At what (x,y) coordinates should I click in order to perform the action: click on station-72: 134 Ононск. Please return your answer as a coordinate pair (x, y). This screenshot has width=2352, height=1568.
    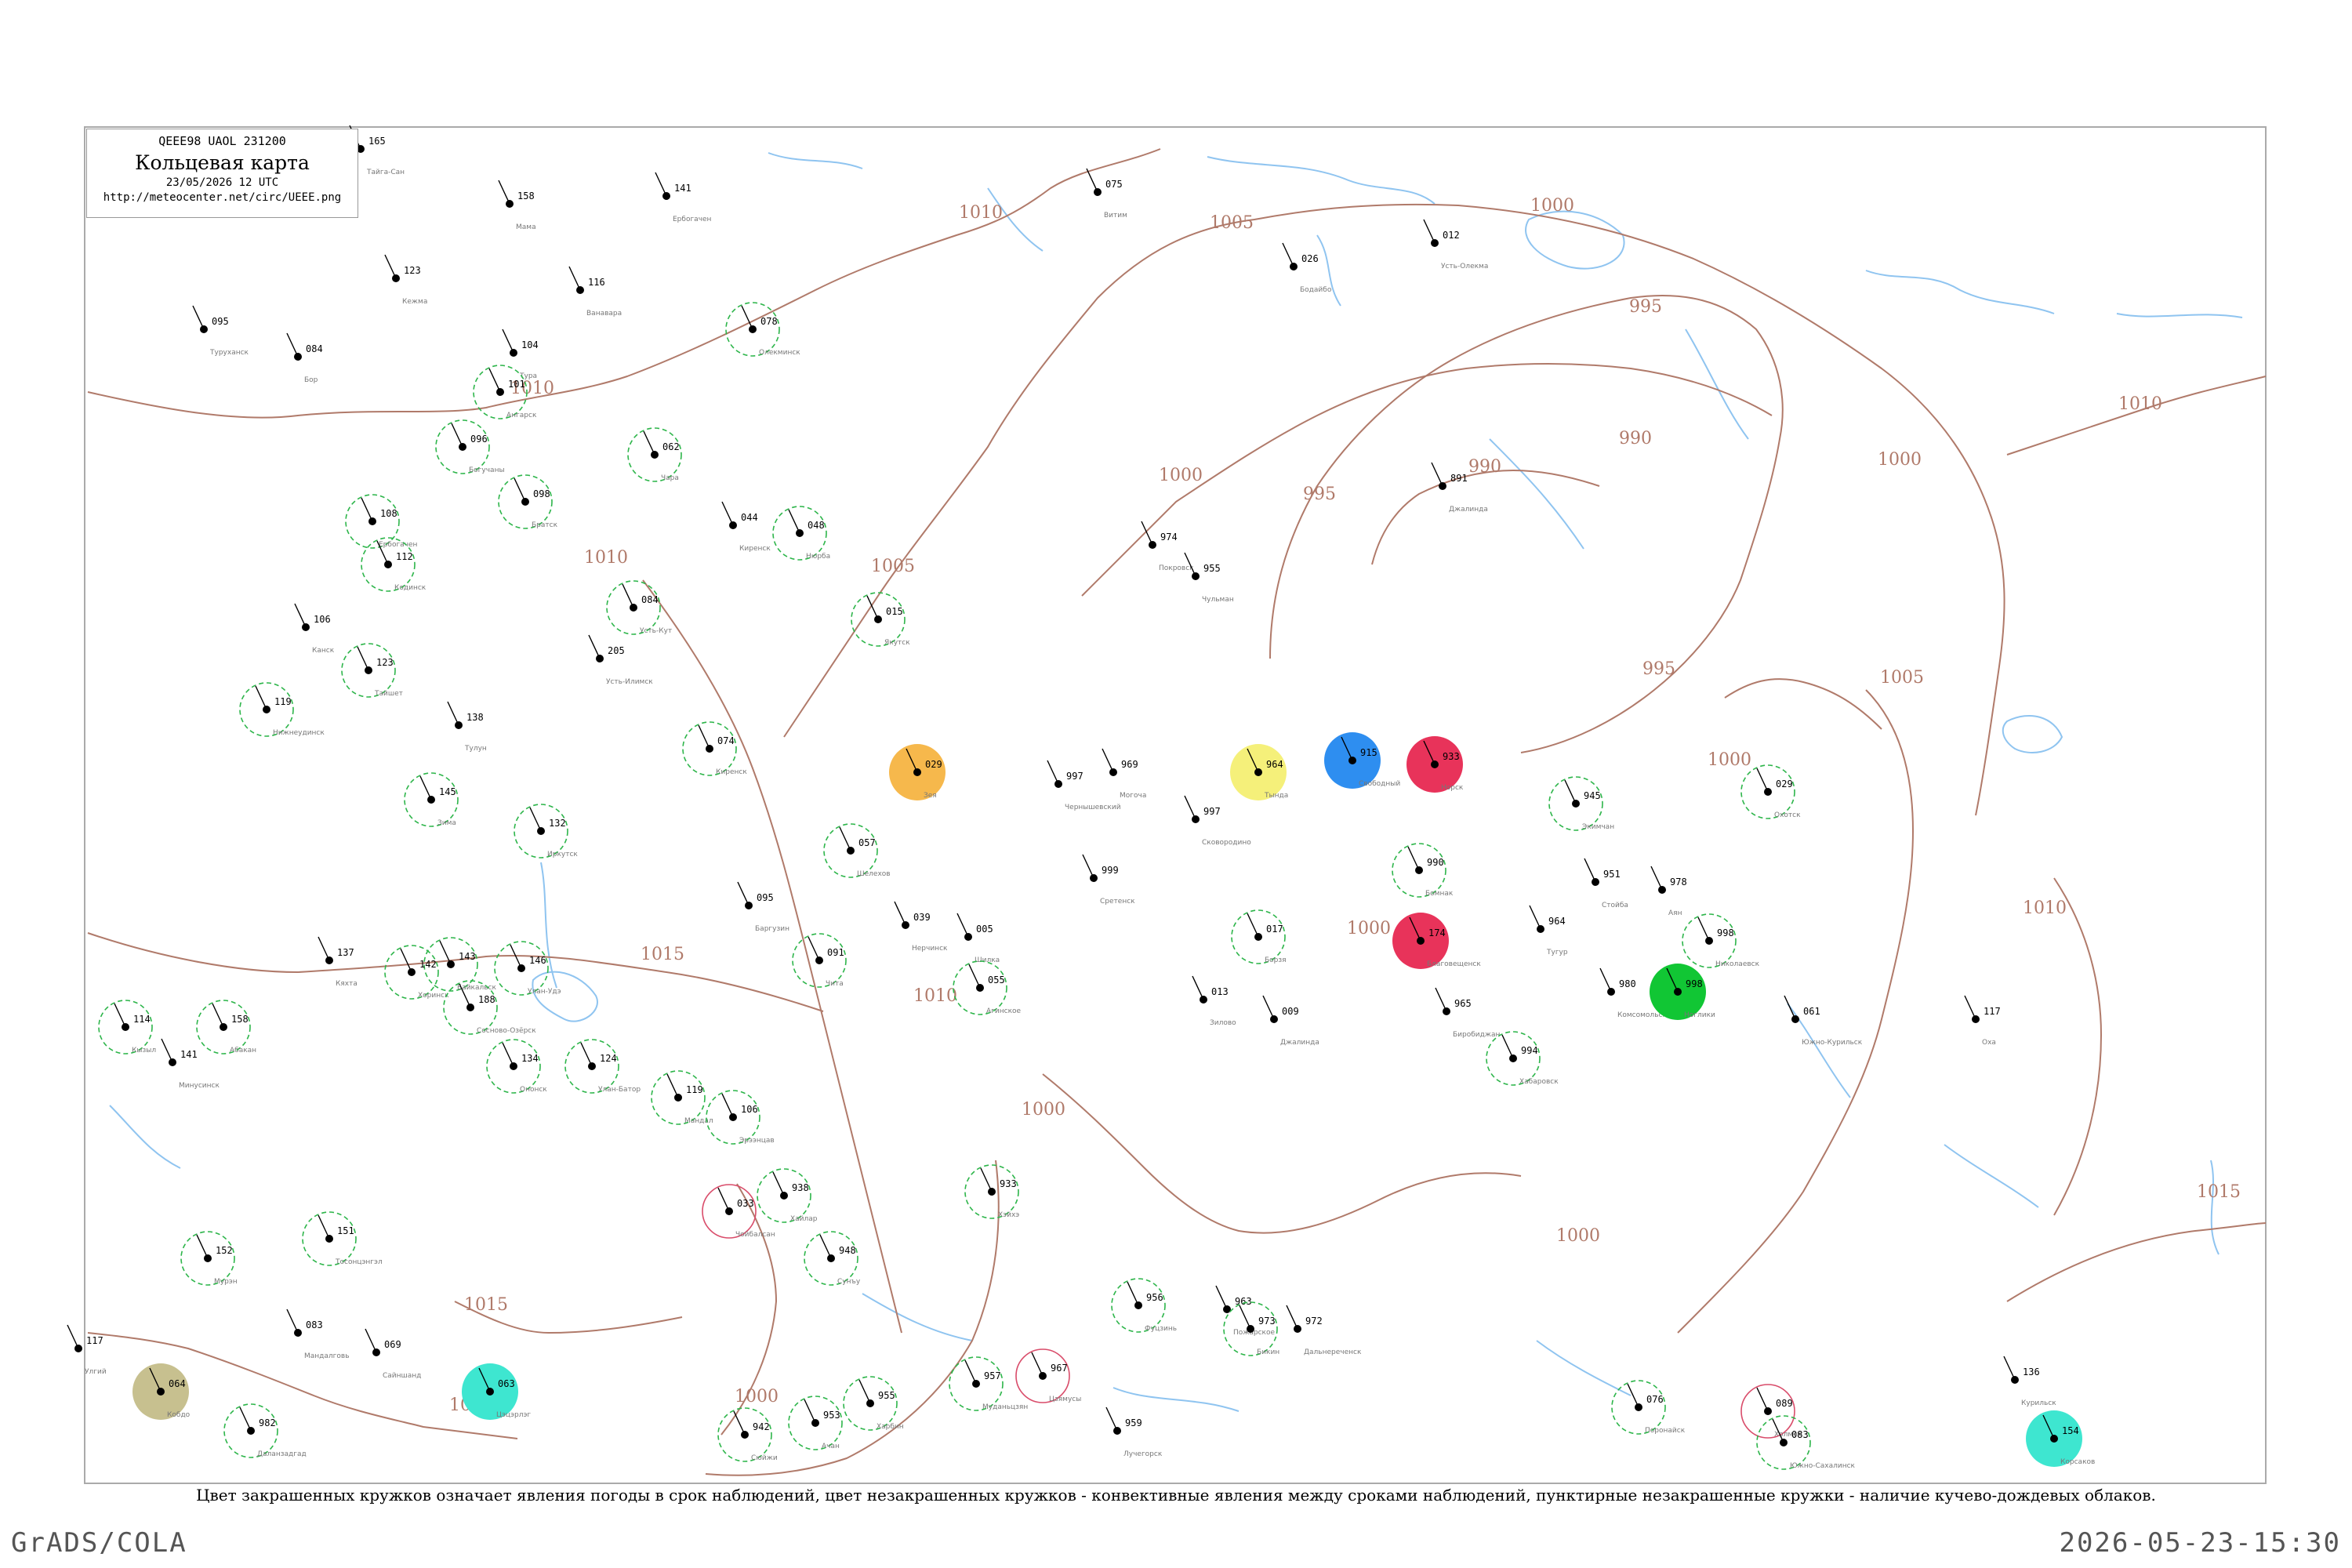
    Looking at the image, I should click on (516, 1066).